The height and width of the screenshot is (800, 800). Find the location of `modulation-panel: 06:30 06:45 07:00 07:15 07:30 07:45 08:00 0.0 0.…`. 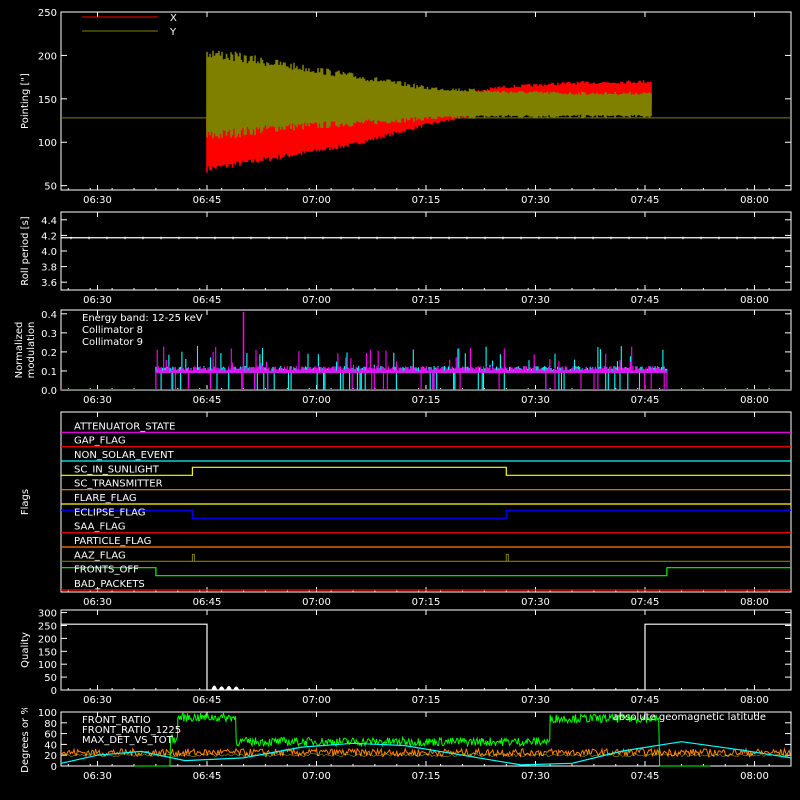

modulation-panel: 06:30 06:45 07:00 07:15 07:30 07:45 08:00 0.0 0.… is located at coordinates (403, 357).